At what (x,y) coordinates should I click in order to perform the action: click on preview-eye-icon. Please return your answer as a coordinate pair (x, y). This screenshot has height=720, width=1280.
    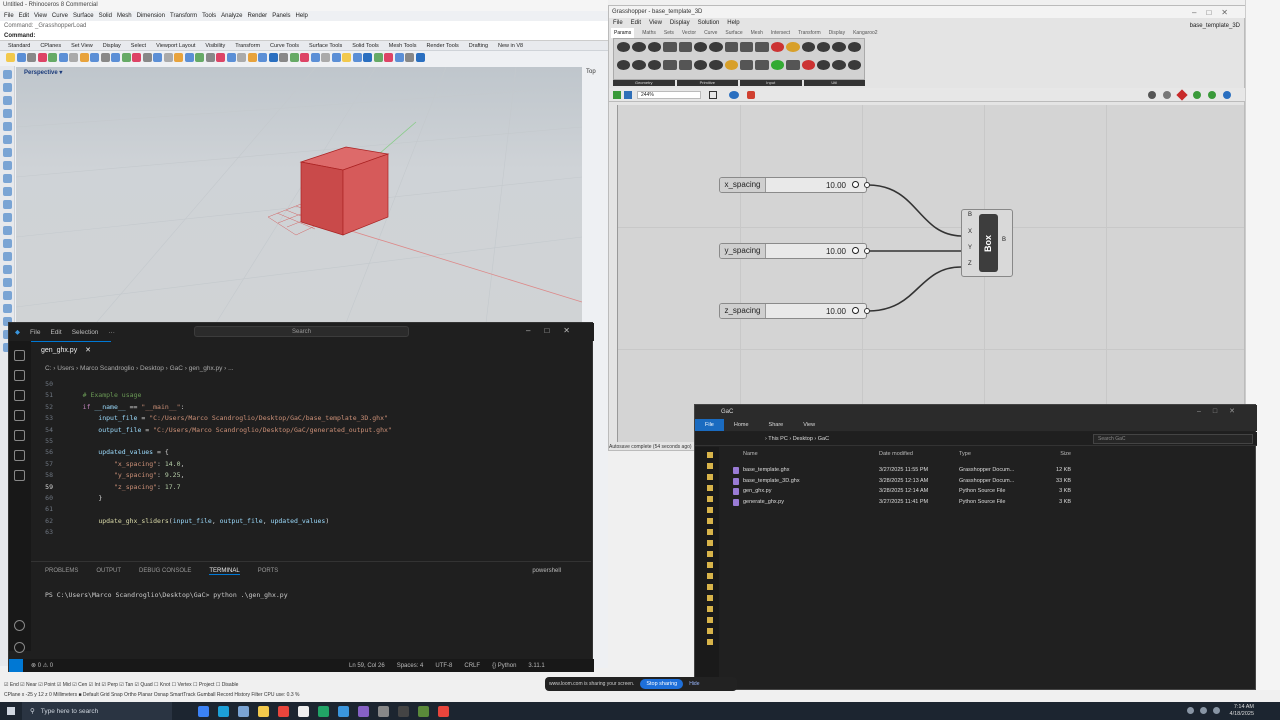
    Looking at the image, I should click on (734, 95).